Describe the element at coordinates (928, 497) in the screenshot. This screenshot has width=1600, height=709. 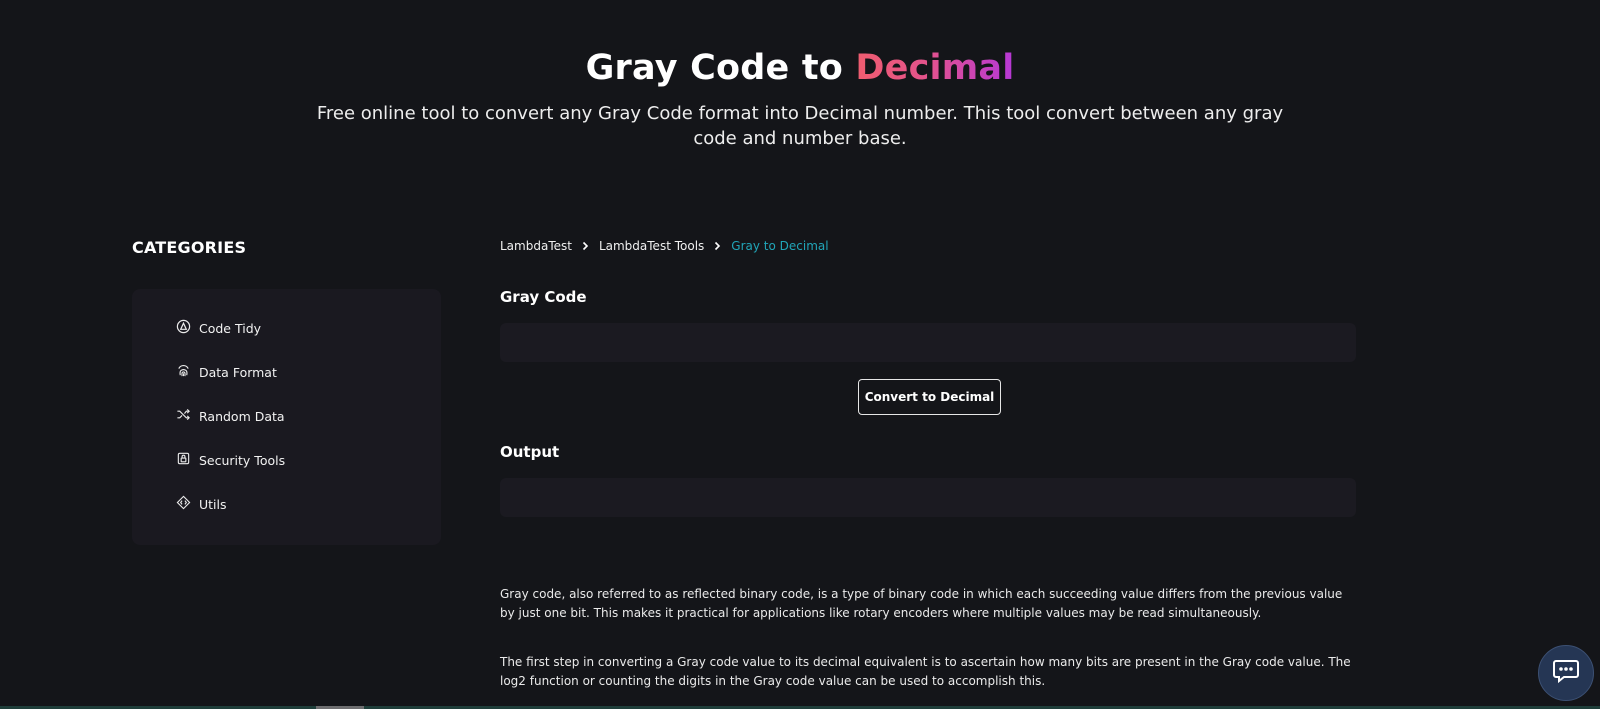
I see `output-field` at that location.